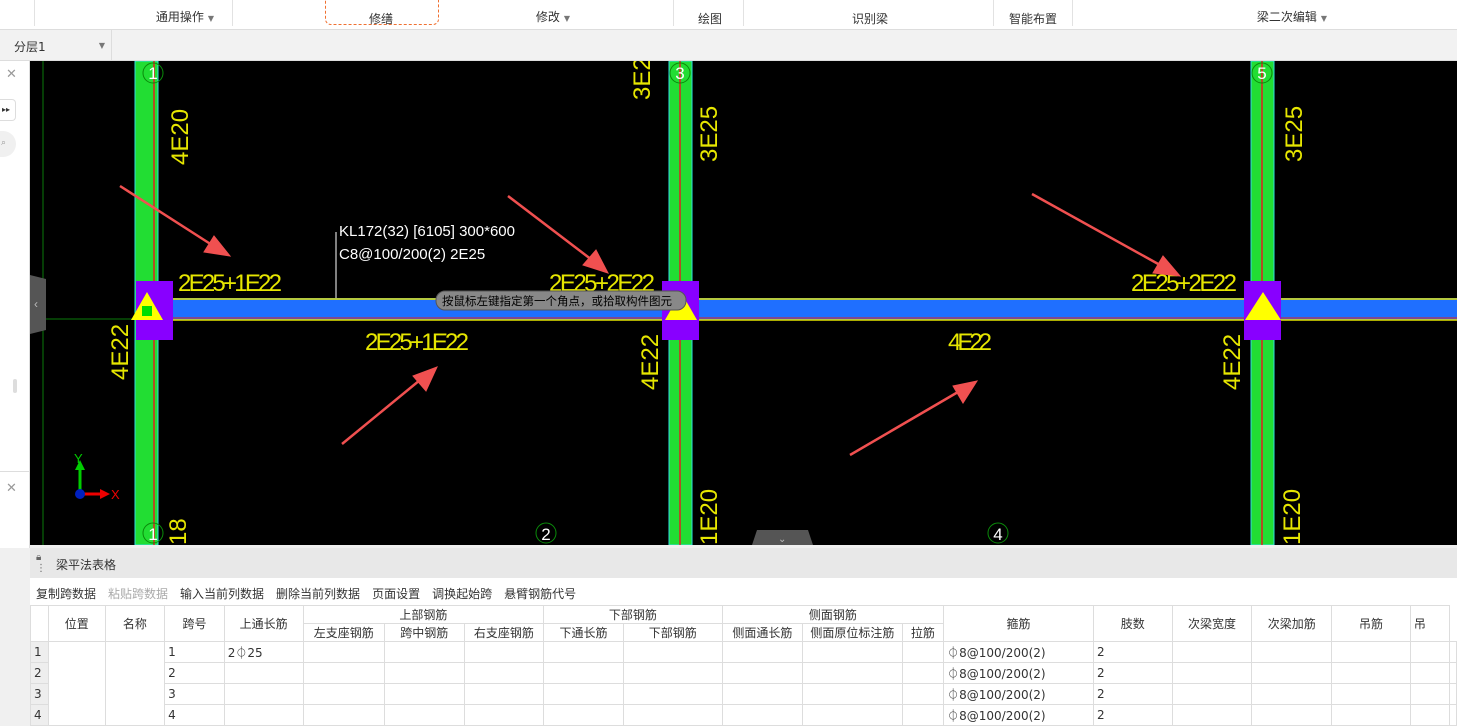  What do you see at coordinates (135, 683) in the screenshot?
I see `name-cell` at bounding box center [135, 683].